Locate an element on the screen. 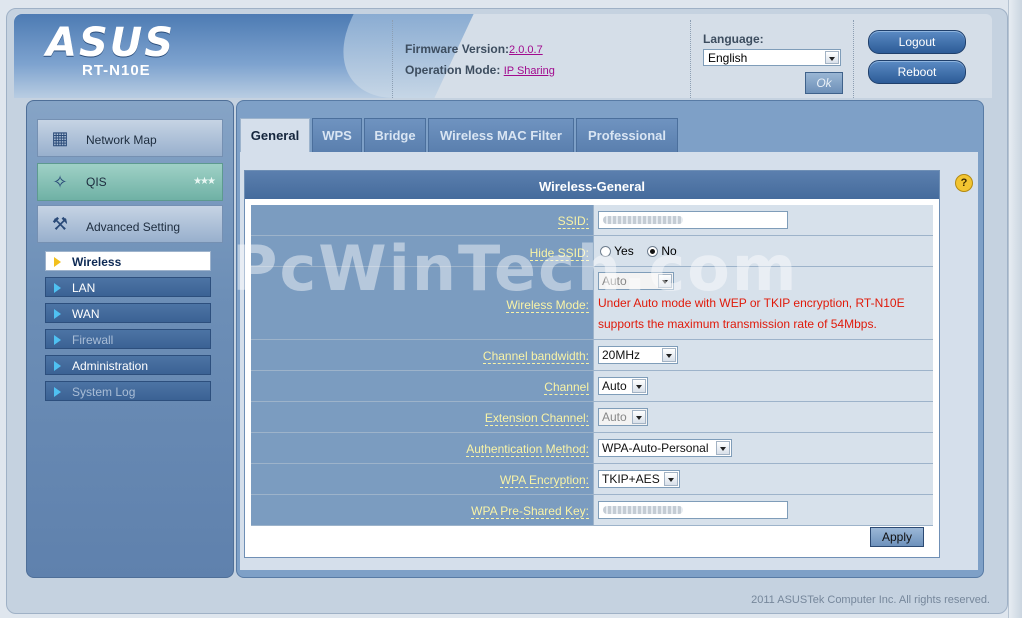  firmware-link: 2.0.0.7 is located at coordinates (526, 50).